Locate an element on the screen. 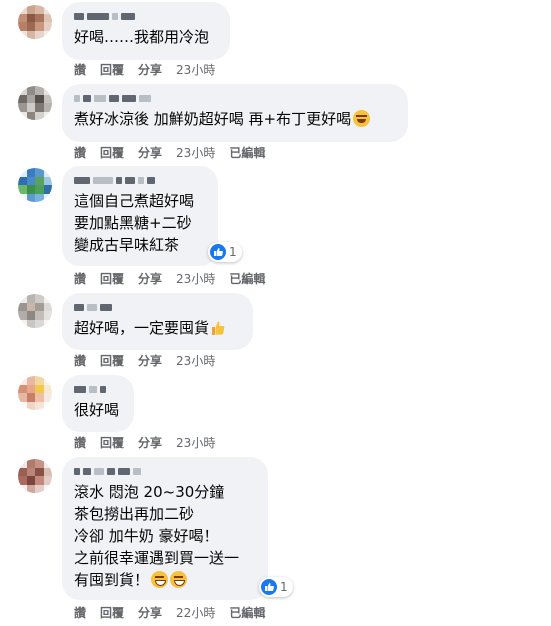 The height and width of the screenshot is (626, 551). timestamp: 22小時 is located at coordinates (195, 612).